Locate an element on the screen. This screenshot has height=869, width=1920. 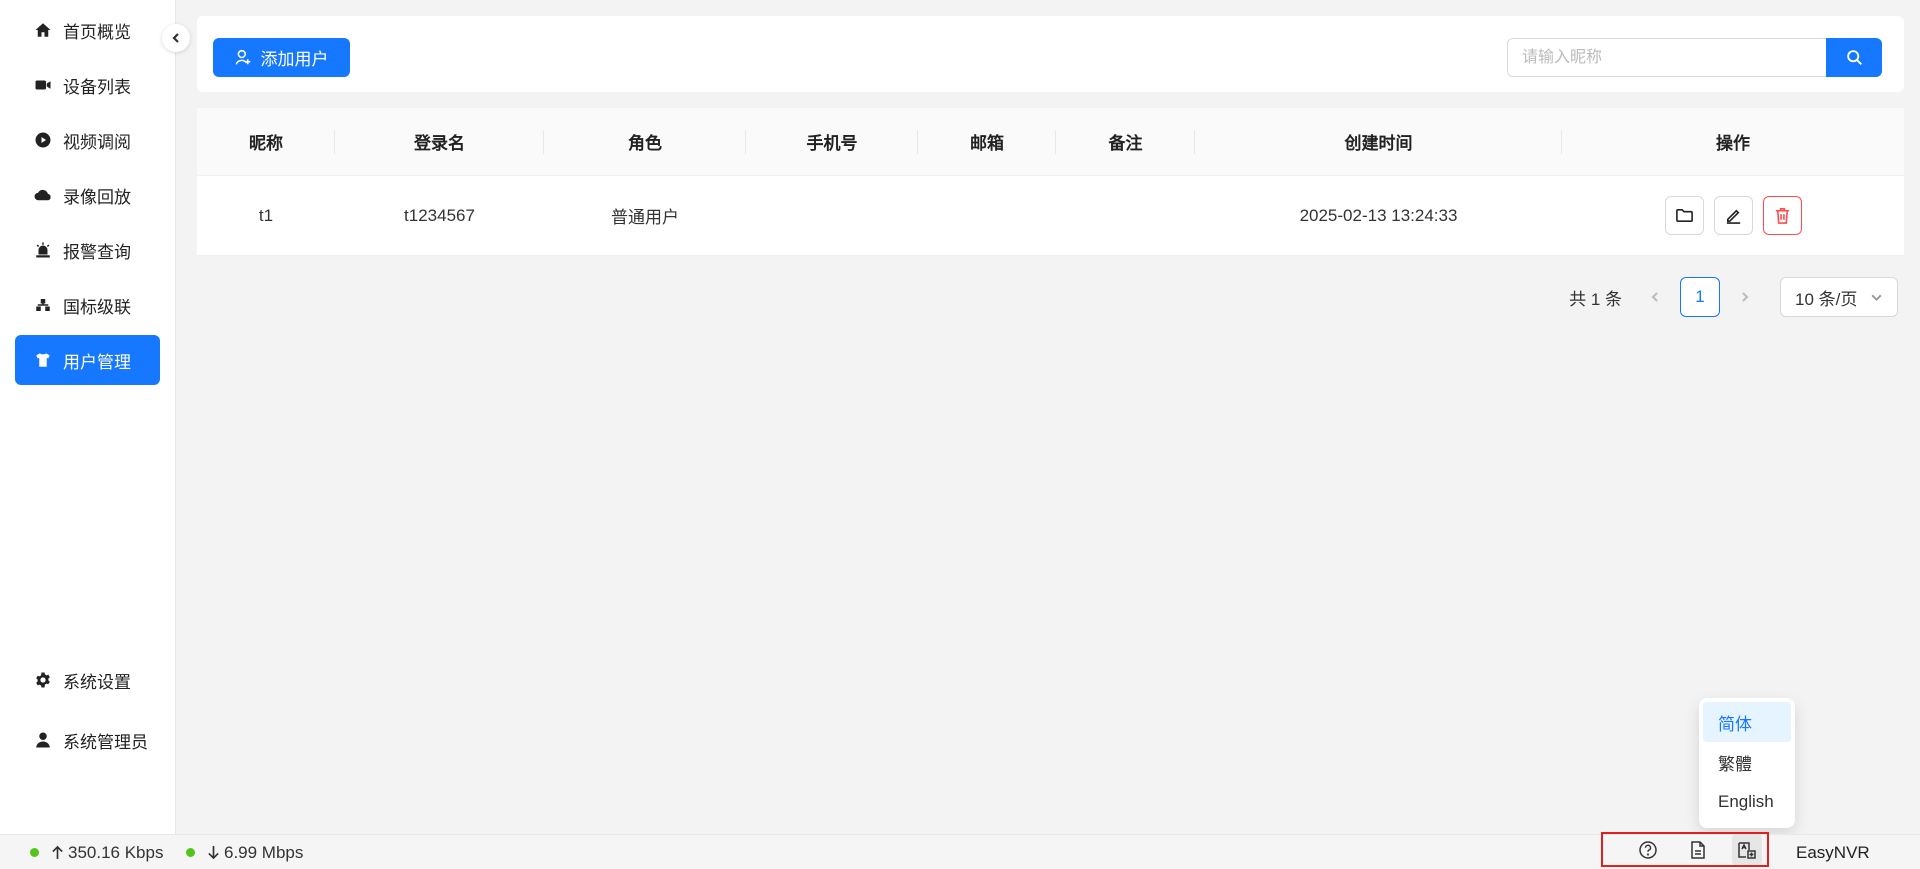
column-header: 角色 is located at coordinates (645, 141).